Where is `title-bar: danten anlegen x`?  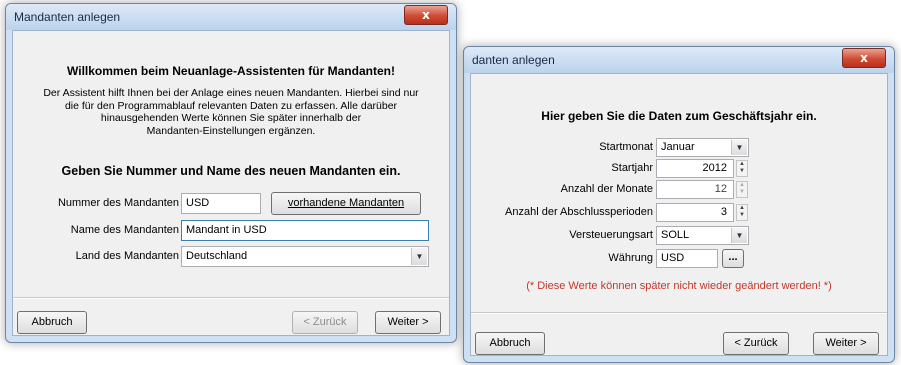 title-bar: danten anlegen x is located at coordinates (679, 60).